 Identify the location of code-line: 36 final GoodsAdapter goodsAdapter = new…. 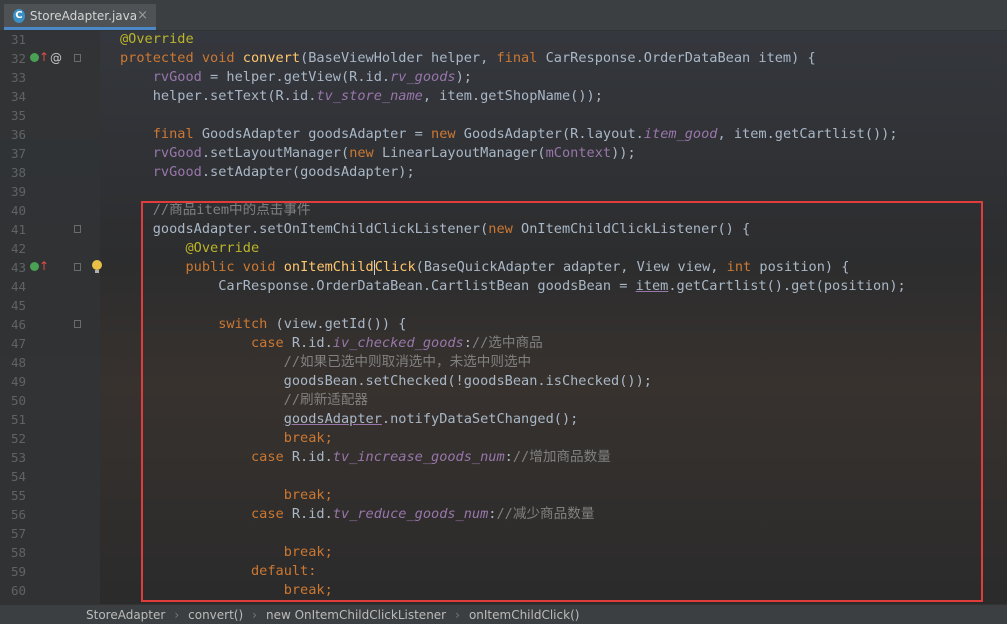
(503, 134).